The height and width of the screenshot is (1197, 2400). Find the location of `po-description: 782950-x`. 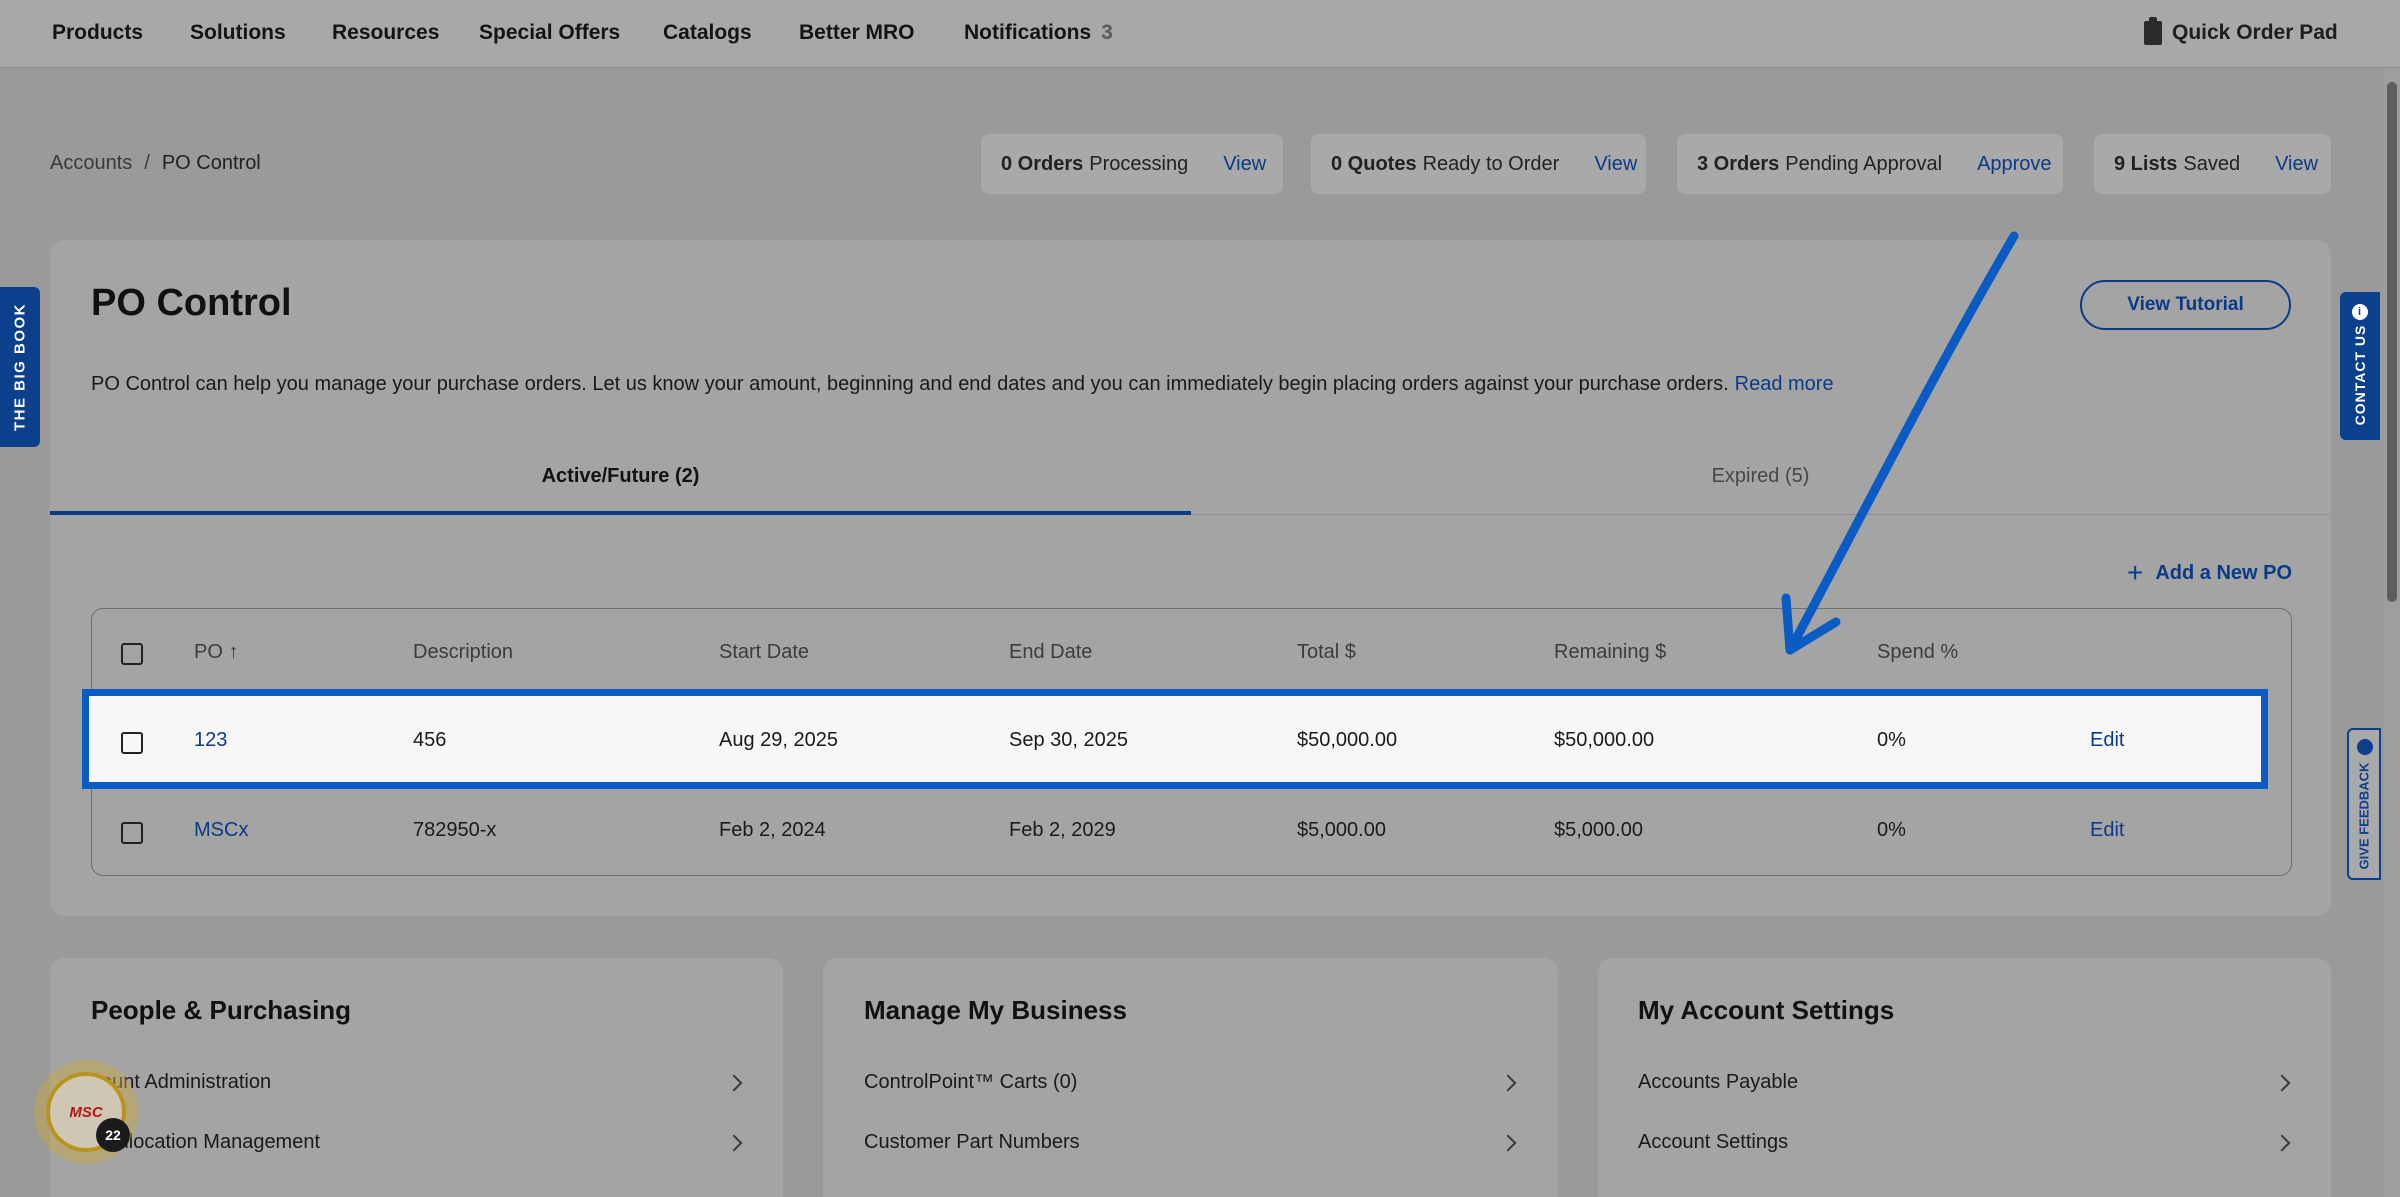

po-description: 782950-x is located at coordinates (455, 830).